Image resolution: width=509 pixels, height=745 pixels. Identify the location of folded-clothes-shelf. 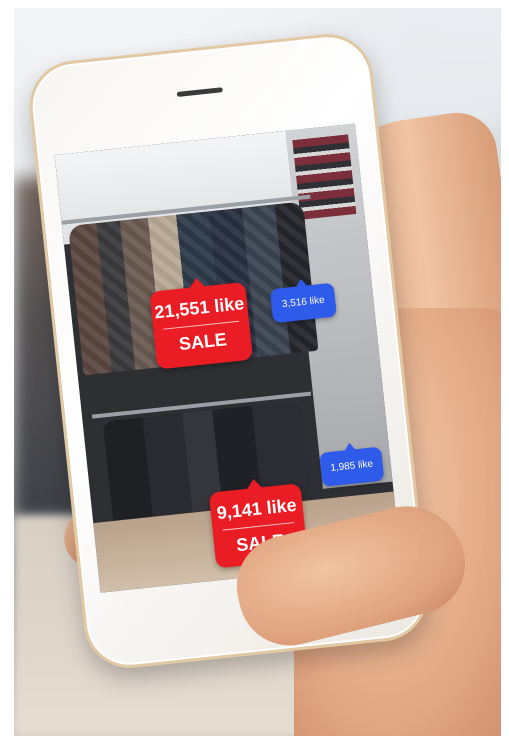
(324, 177).